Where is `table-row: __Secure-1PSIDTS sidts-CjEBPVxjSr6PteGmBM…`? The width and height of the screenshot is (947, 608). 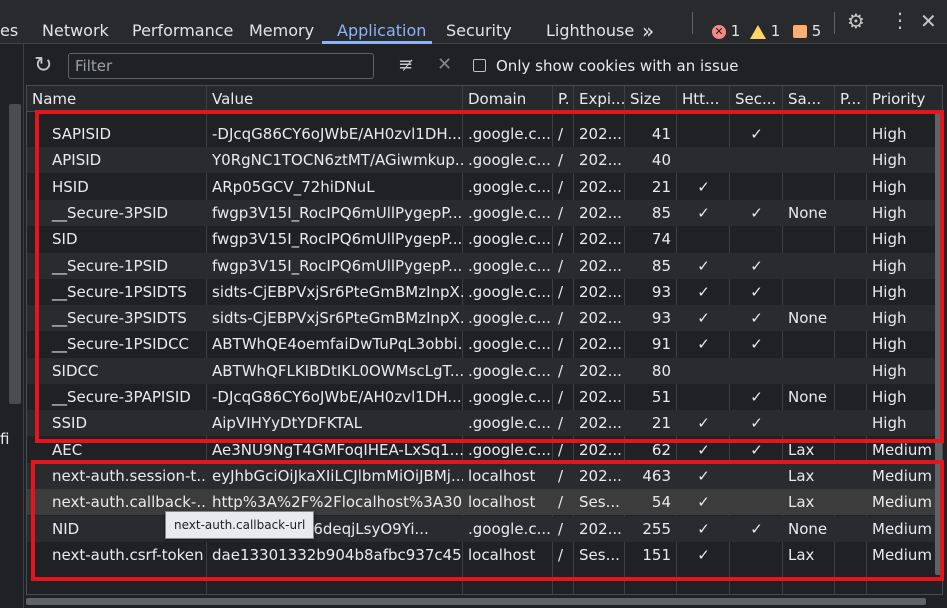 table-row: __Secure-1PSIDTS sidts-CjEBPVxjSr6PteGmBM… is located at coordinates (484, 292).